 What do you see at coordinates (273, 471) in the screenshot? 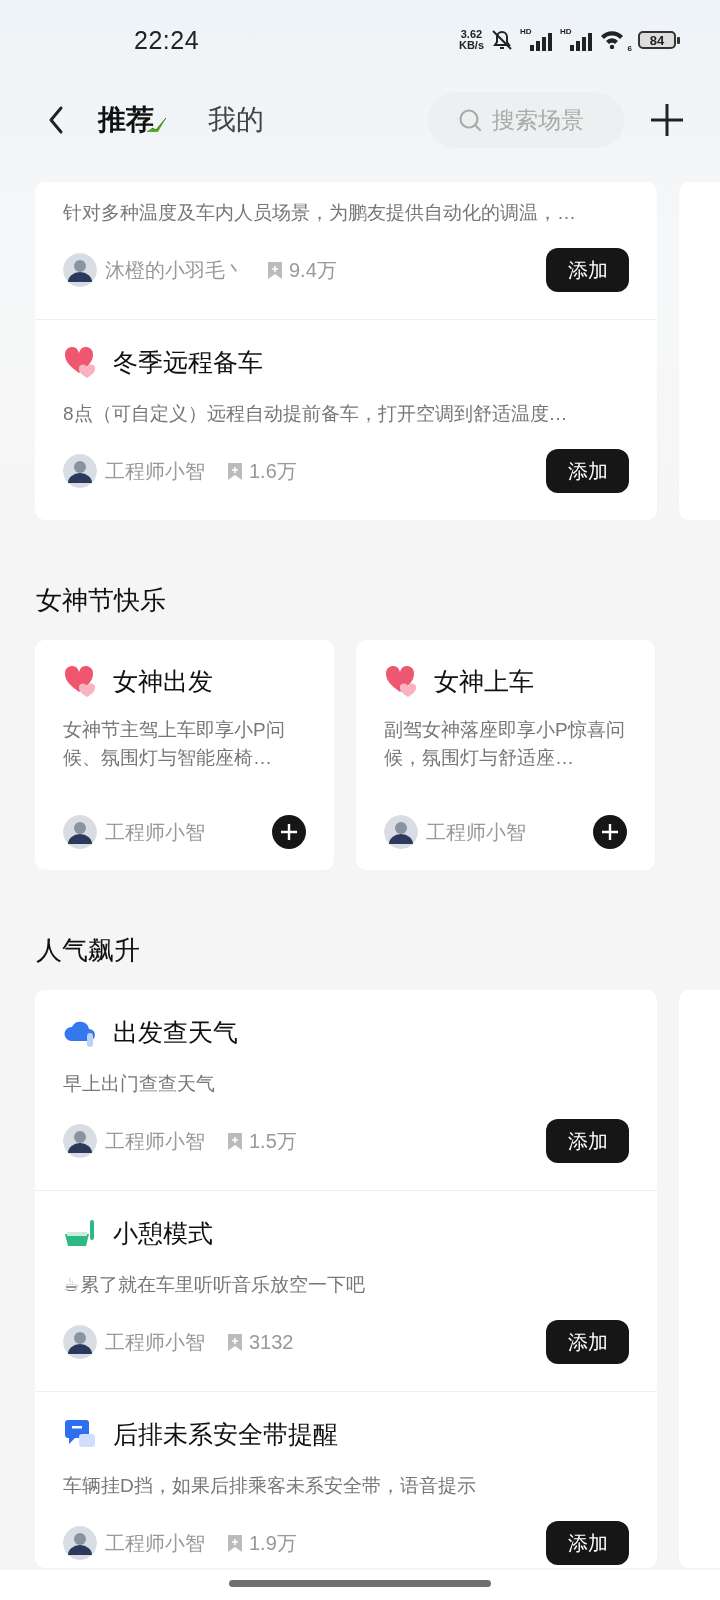
I see `save-count: 1.6万` at bounding box center [273, 471].